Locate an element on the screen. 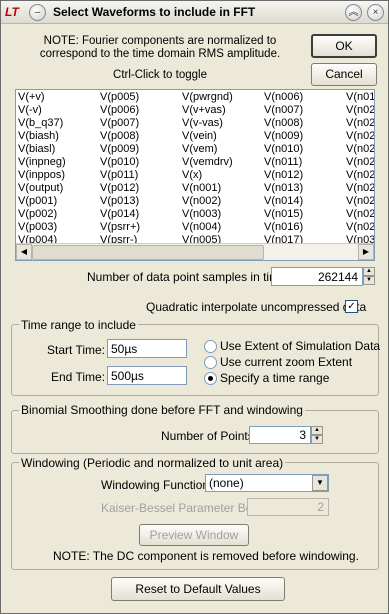 The height and width of the screenshot is (614, 389). waveform-item: V(p010) is located at coordinates (120, 162).